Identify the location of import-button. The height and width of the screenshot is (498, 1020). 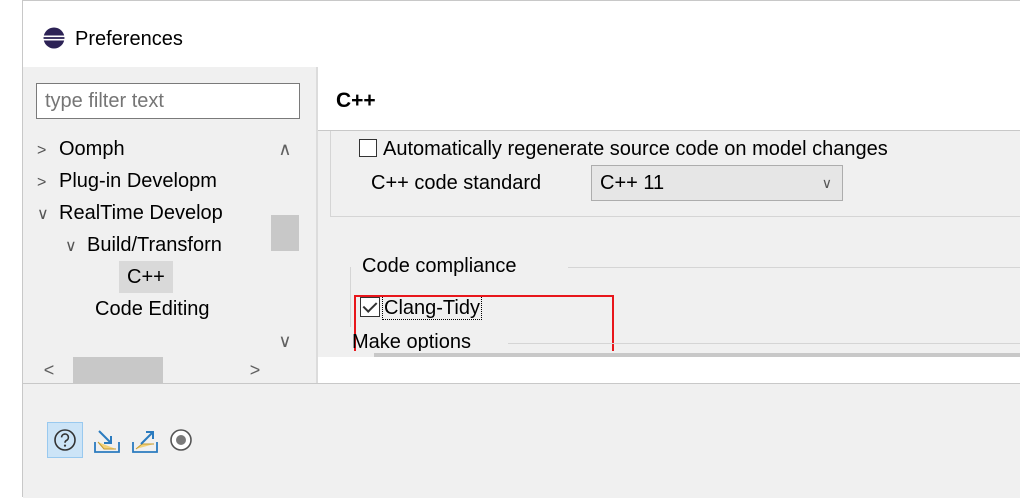
(107, 440).